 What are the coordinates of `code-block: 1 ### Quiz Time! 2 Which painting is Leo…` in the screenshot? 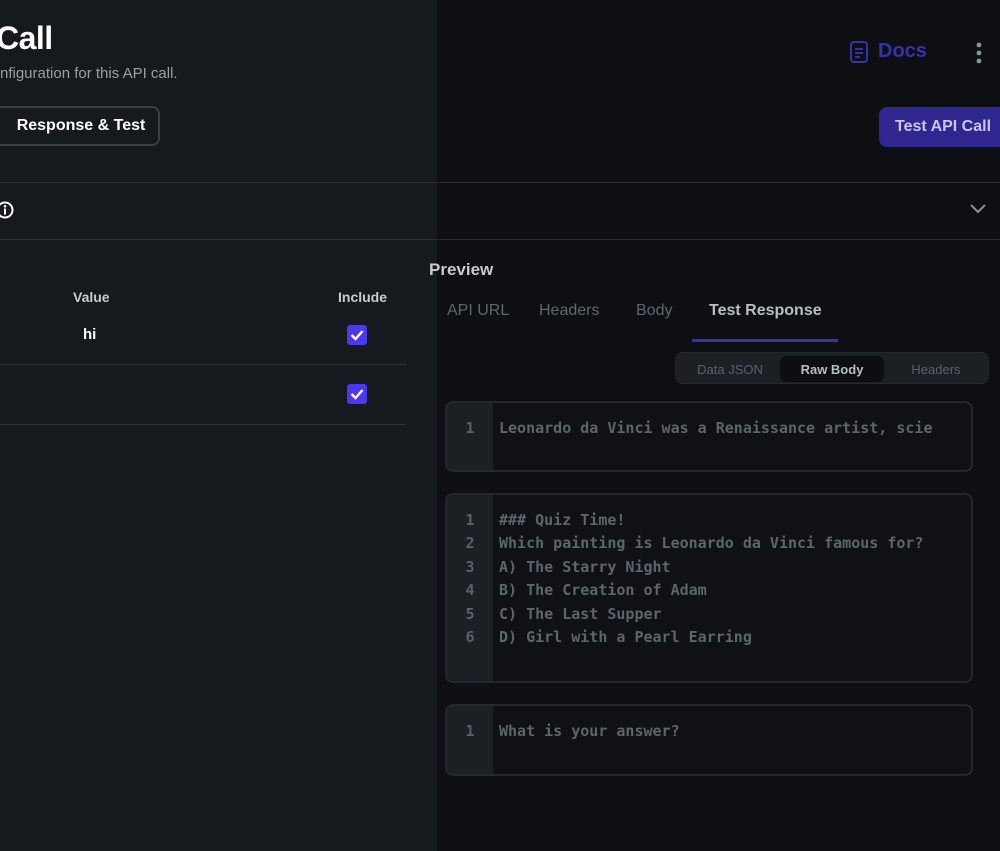 It's located at (709, 588).